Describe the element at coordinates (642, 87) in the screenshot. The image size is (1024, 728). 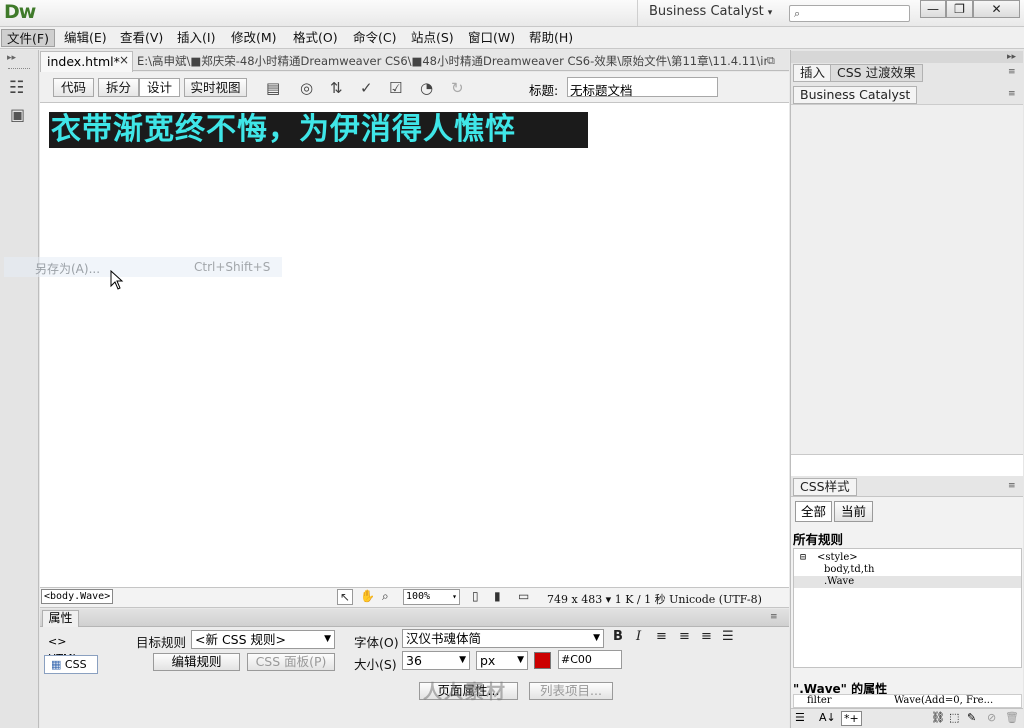
I see `document-title-input: 无标题文档` at that location.